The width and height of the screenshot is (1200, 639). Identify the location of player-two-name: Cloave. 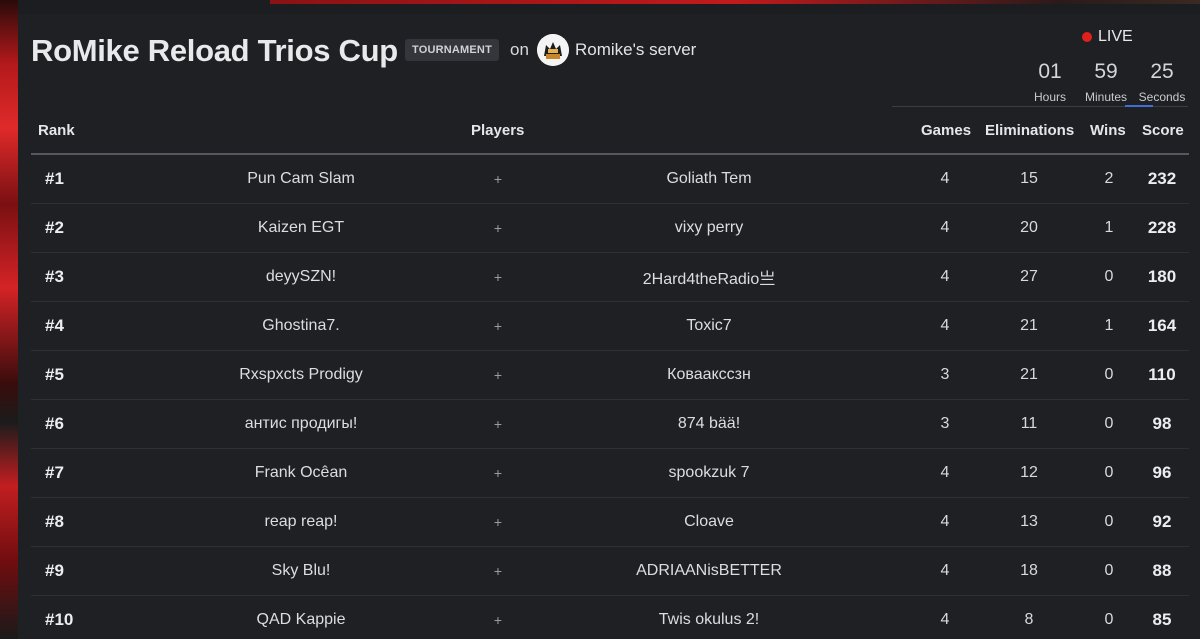
(709, 522).